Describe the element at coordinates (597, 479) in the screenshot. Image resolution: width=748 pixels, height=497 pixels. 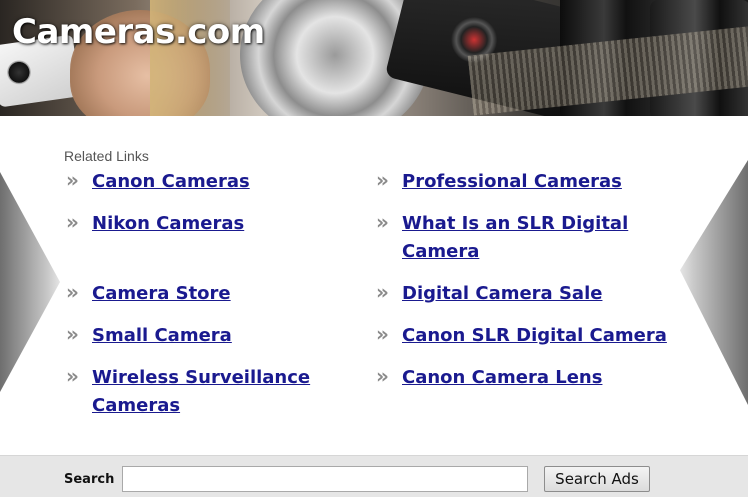
I see `search-ads-button: Search Ads` at that location.